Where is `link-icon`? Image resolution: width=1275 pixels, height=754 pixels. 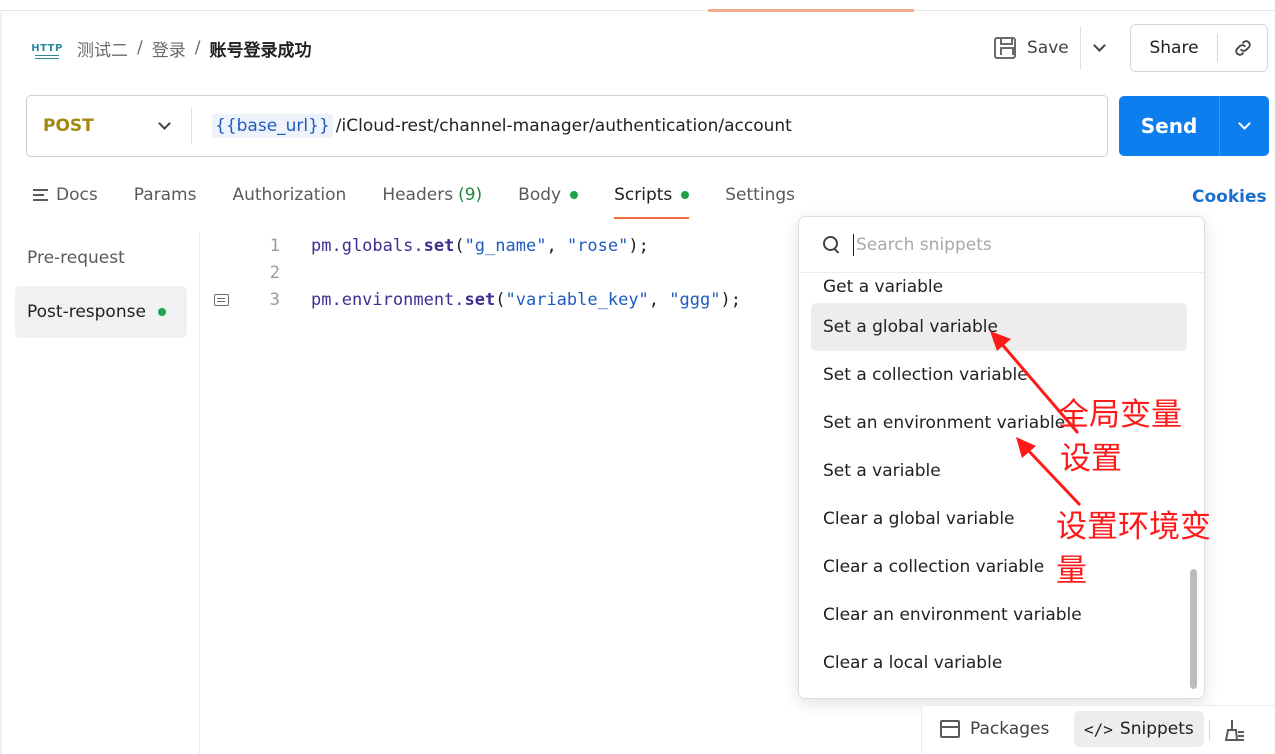 link-icon is located at coordinates (1242, 48).